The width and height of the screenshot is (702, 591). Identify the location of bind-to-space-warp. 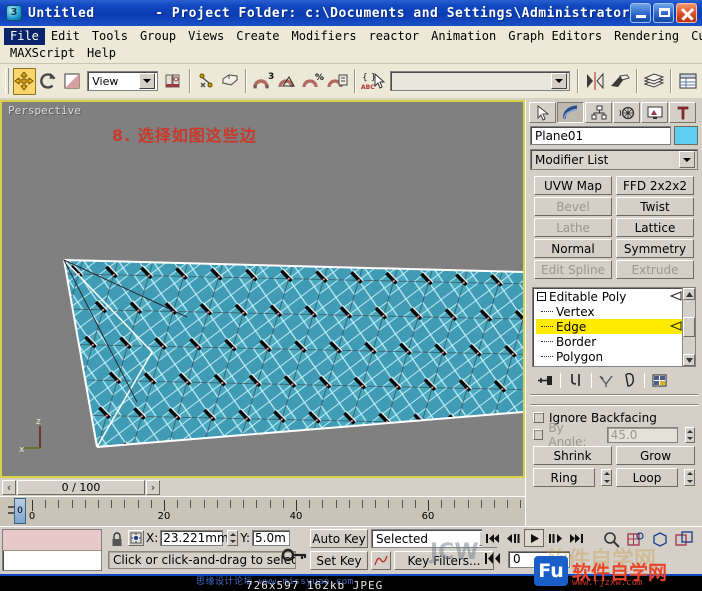
(229, 81).